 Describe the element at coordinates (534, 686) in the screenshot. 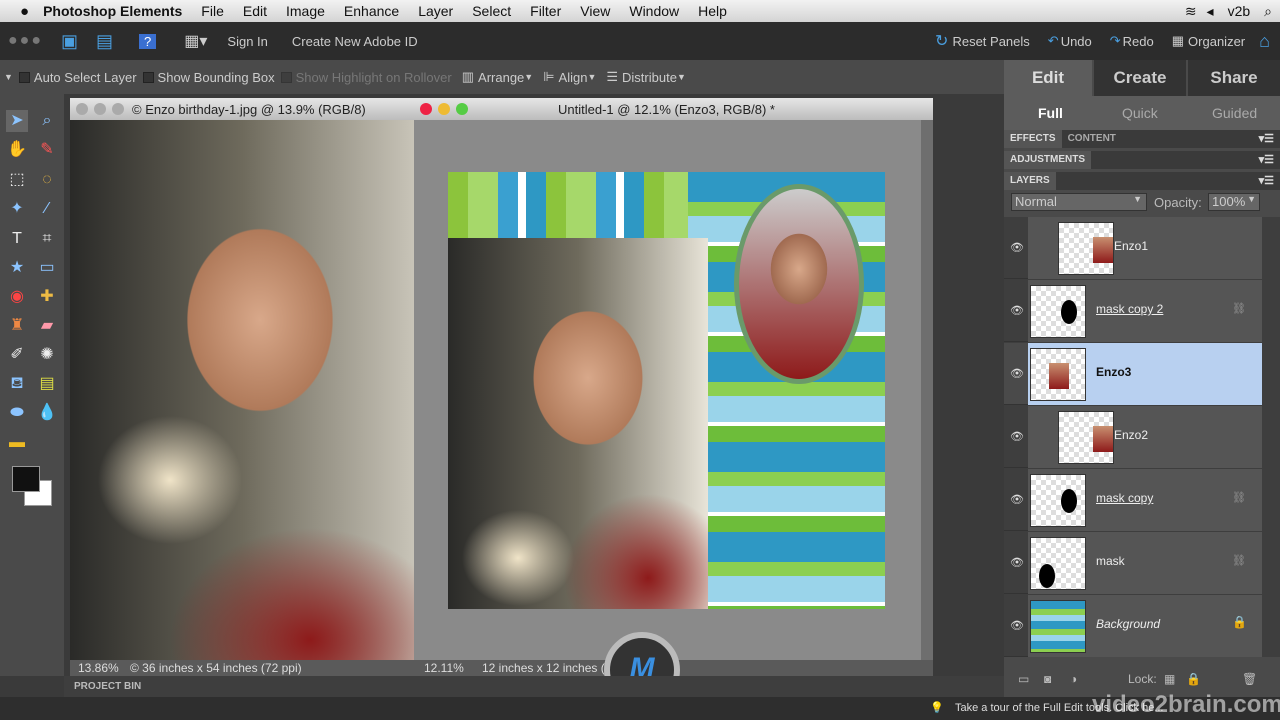

I see `project-bin: PROJECT BIN` at that location.